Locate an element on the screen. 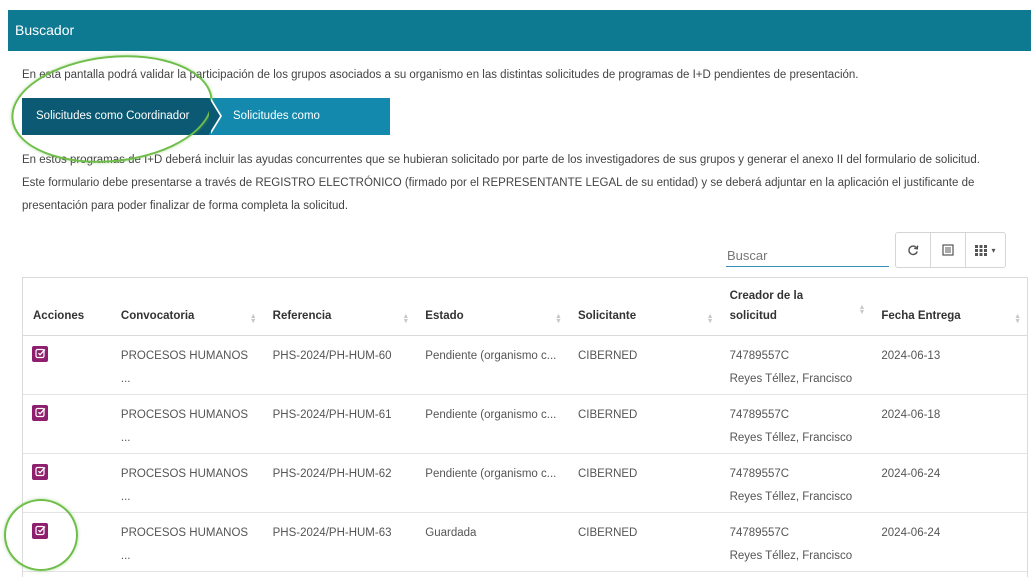 The width and height of the screenshot is (1031, 577). refresh-icon is located at coordinates (913, 250).